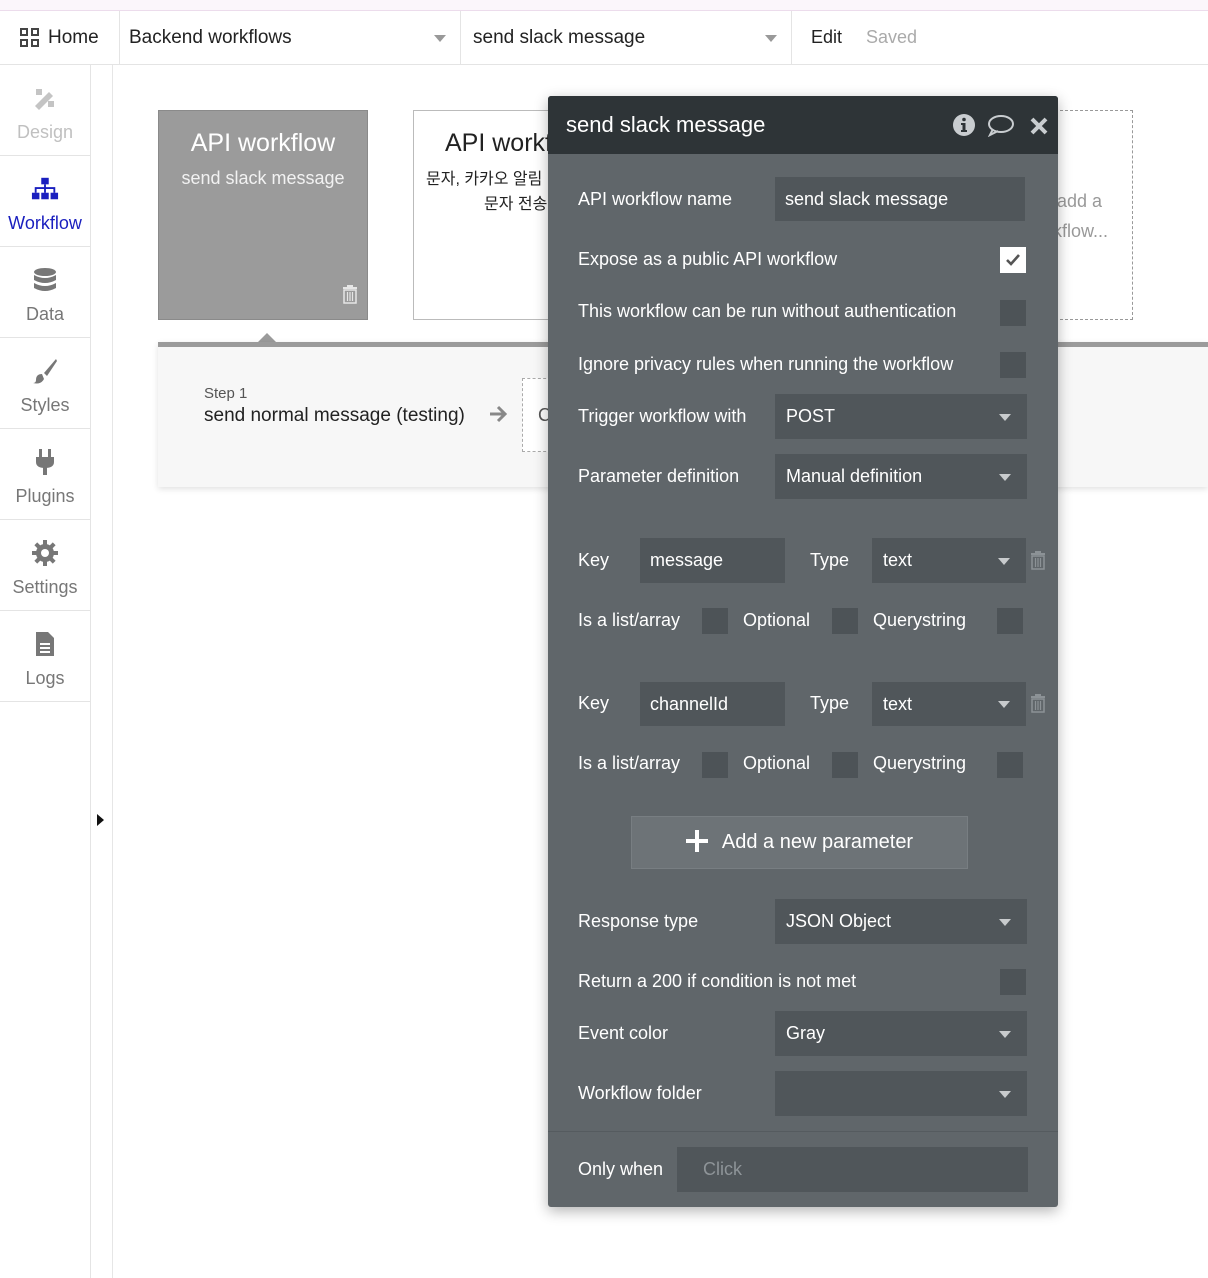 The height and width of the screenshot is (1278, 1208). I want to click on expand-arrow-icon, so click(100, 820).